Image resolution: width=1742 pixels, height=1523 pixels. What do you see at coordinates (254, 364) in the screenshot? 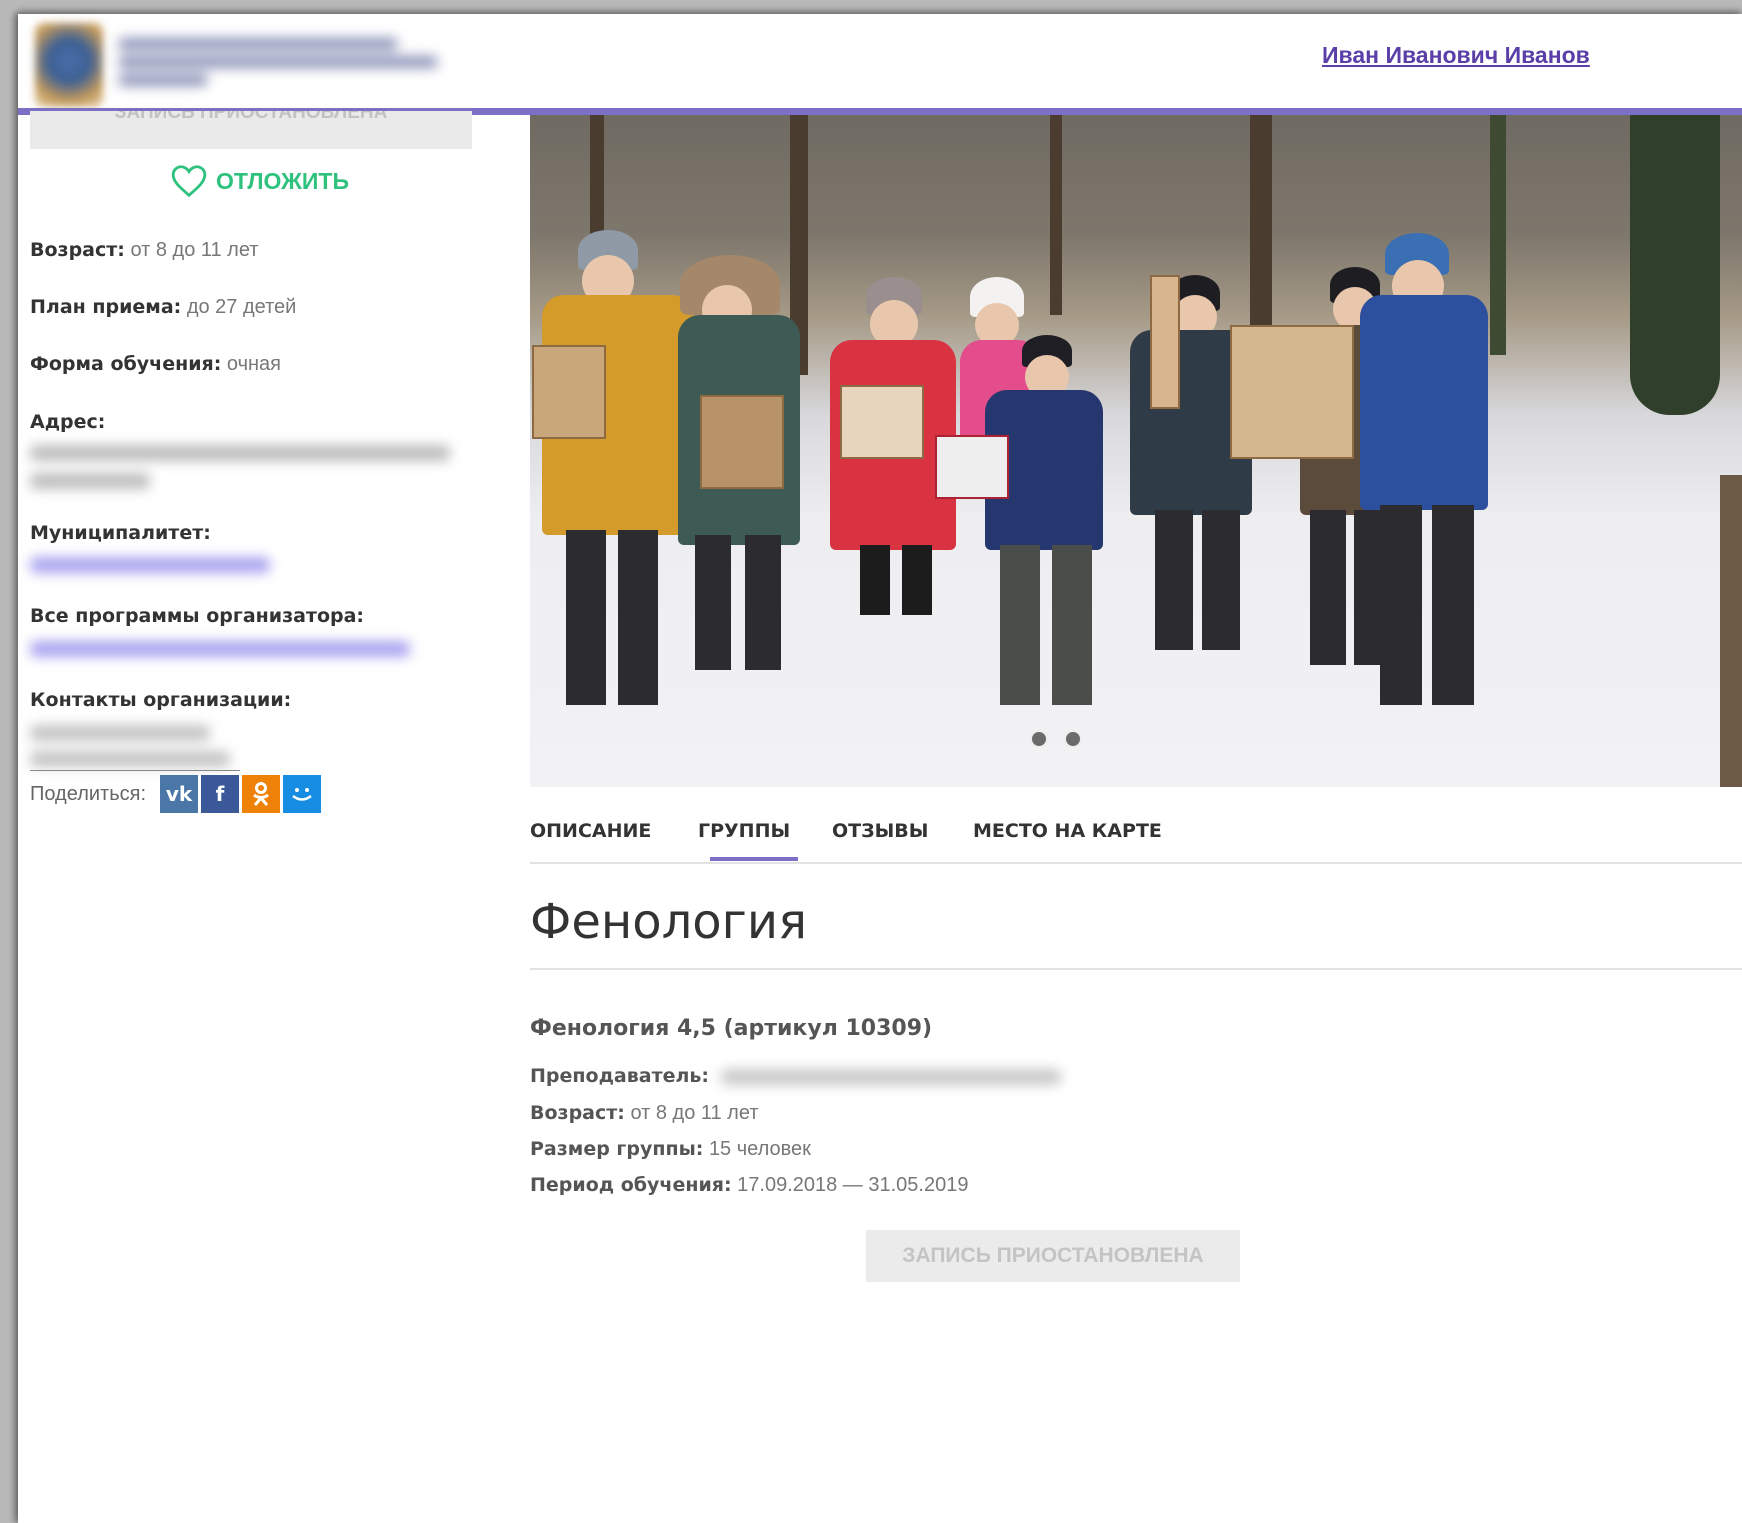
I see `form-value: очная` at bounding box center [254, 364].